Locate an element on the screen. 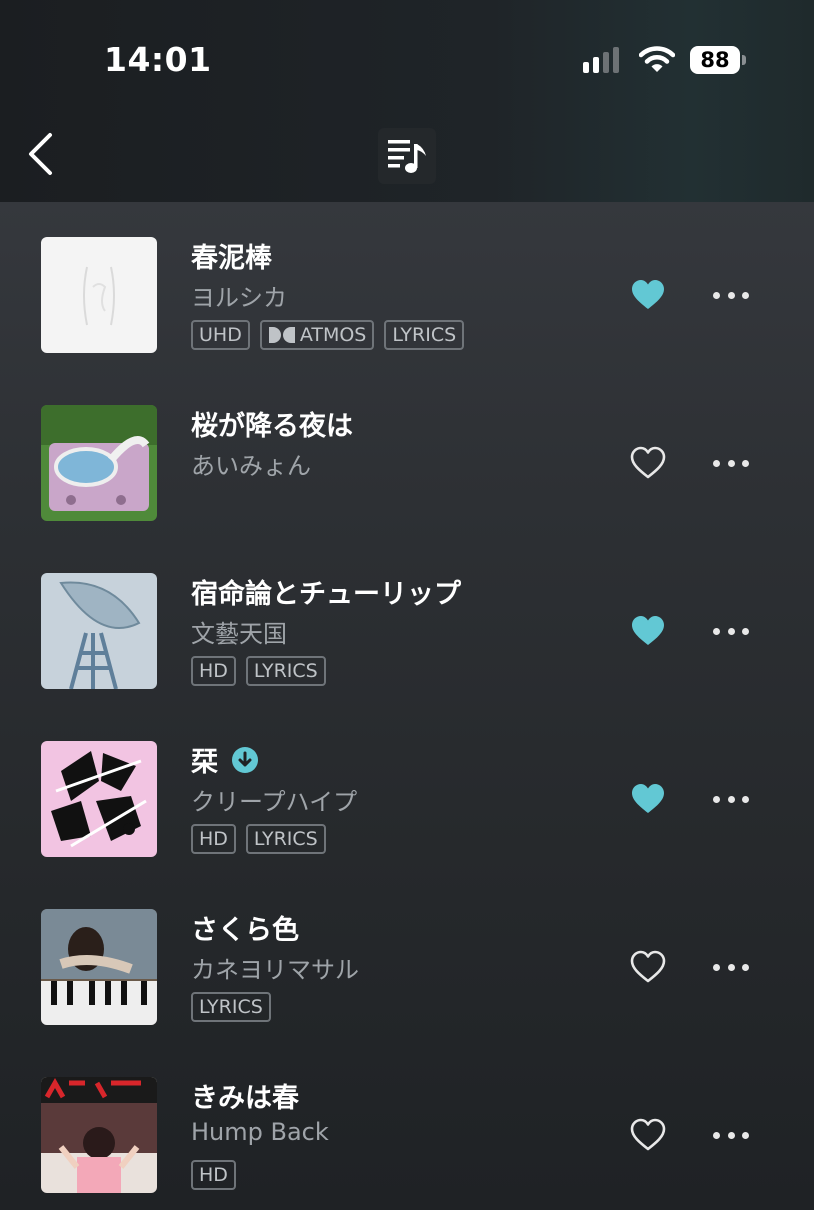 The image size is (814, 1210). track-row: 宿命論とチューリップ文藝天国 HD LYRICS is located at coordinates (407, 622).